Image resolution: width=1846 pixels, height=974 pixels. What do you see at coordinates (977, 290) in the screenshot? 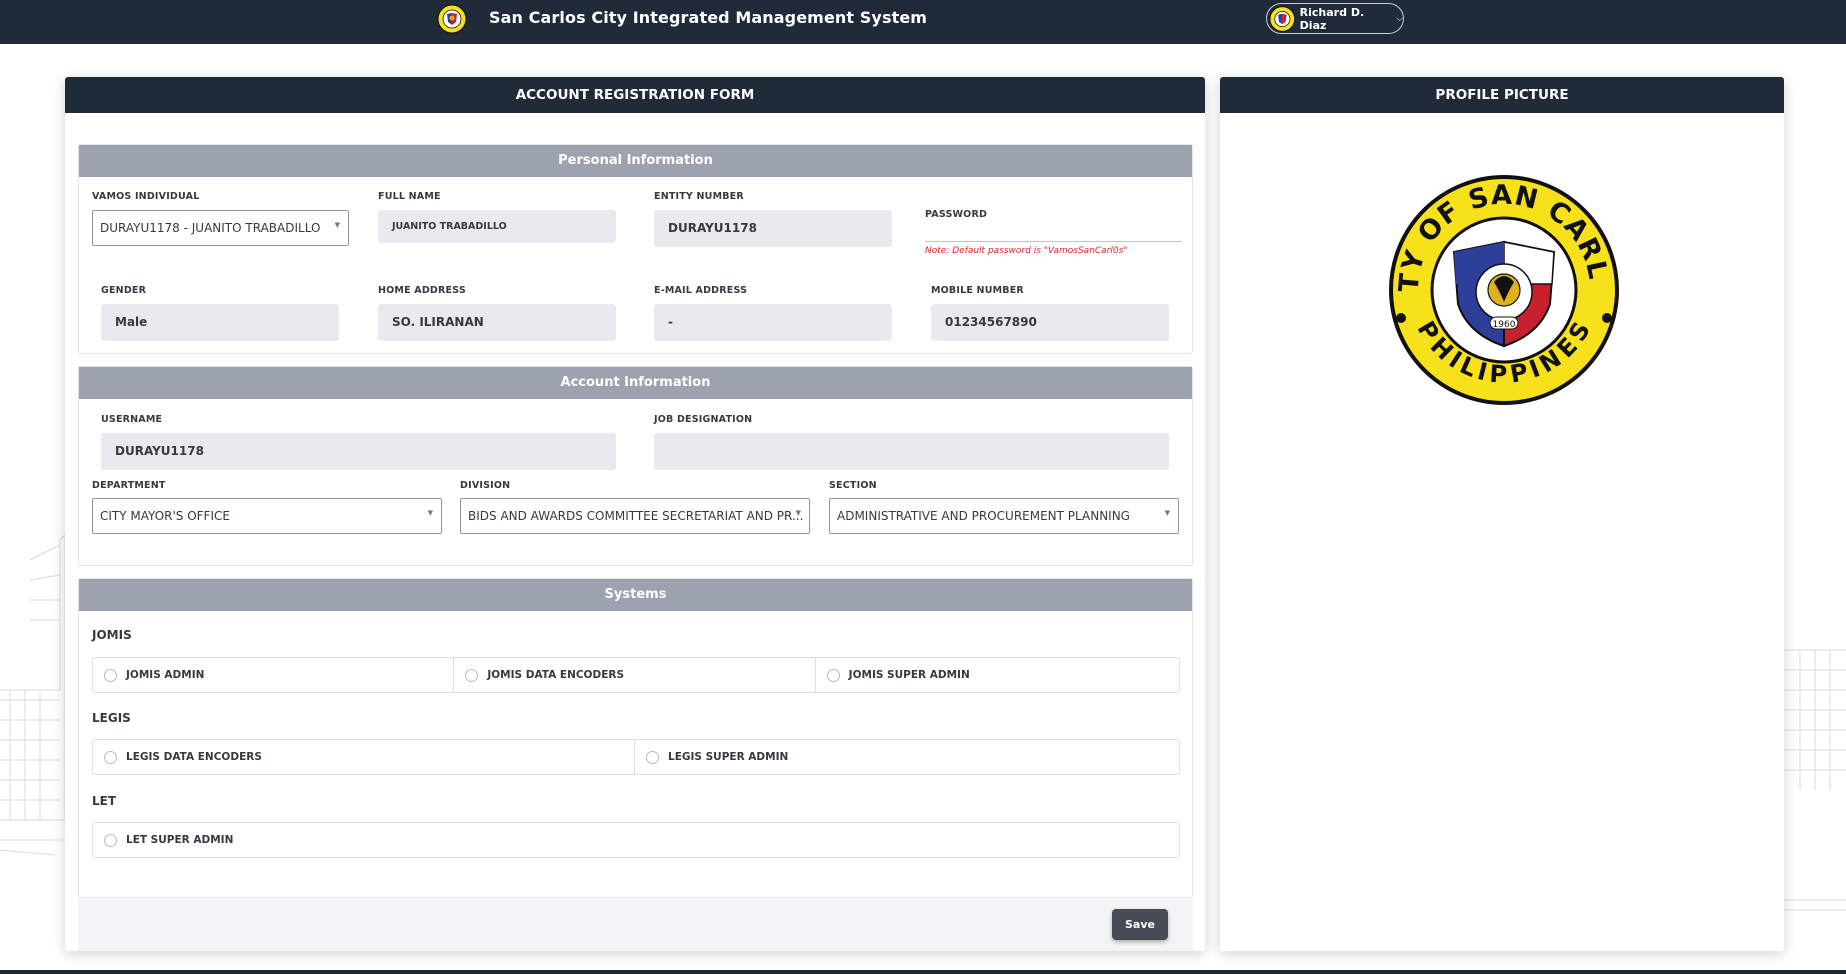
I see `mobile-number-label: MOBILE NUMBER` at bounding box center [977, 290].